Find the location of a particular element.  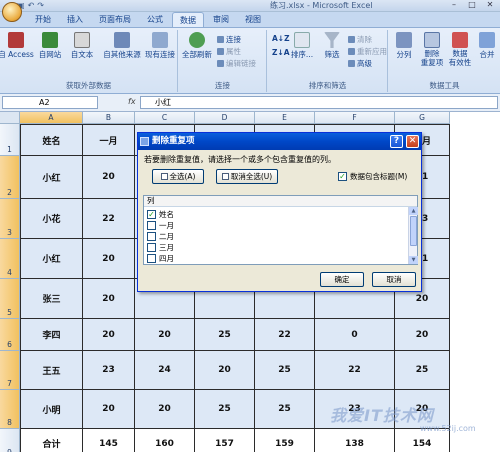

cell-a9: 合计 is located at coordinates (51, 440).